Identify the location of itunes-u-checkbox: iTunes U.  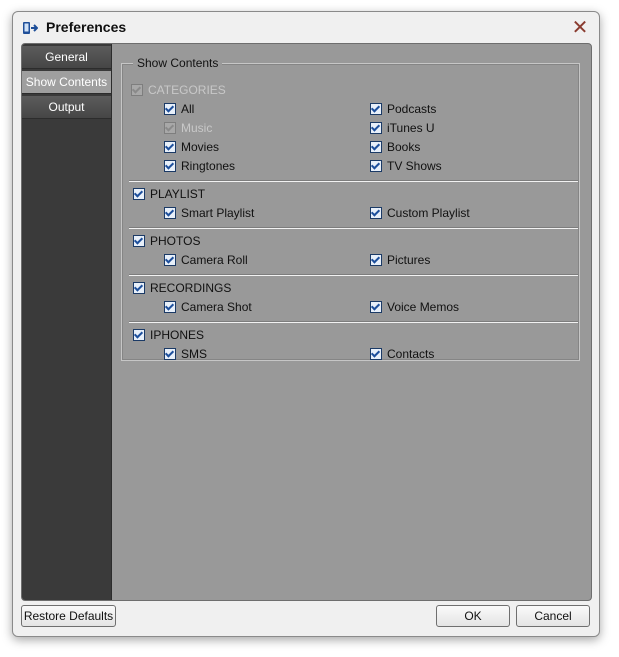
(402, 128).